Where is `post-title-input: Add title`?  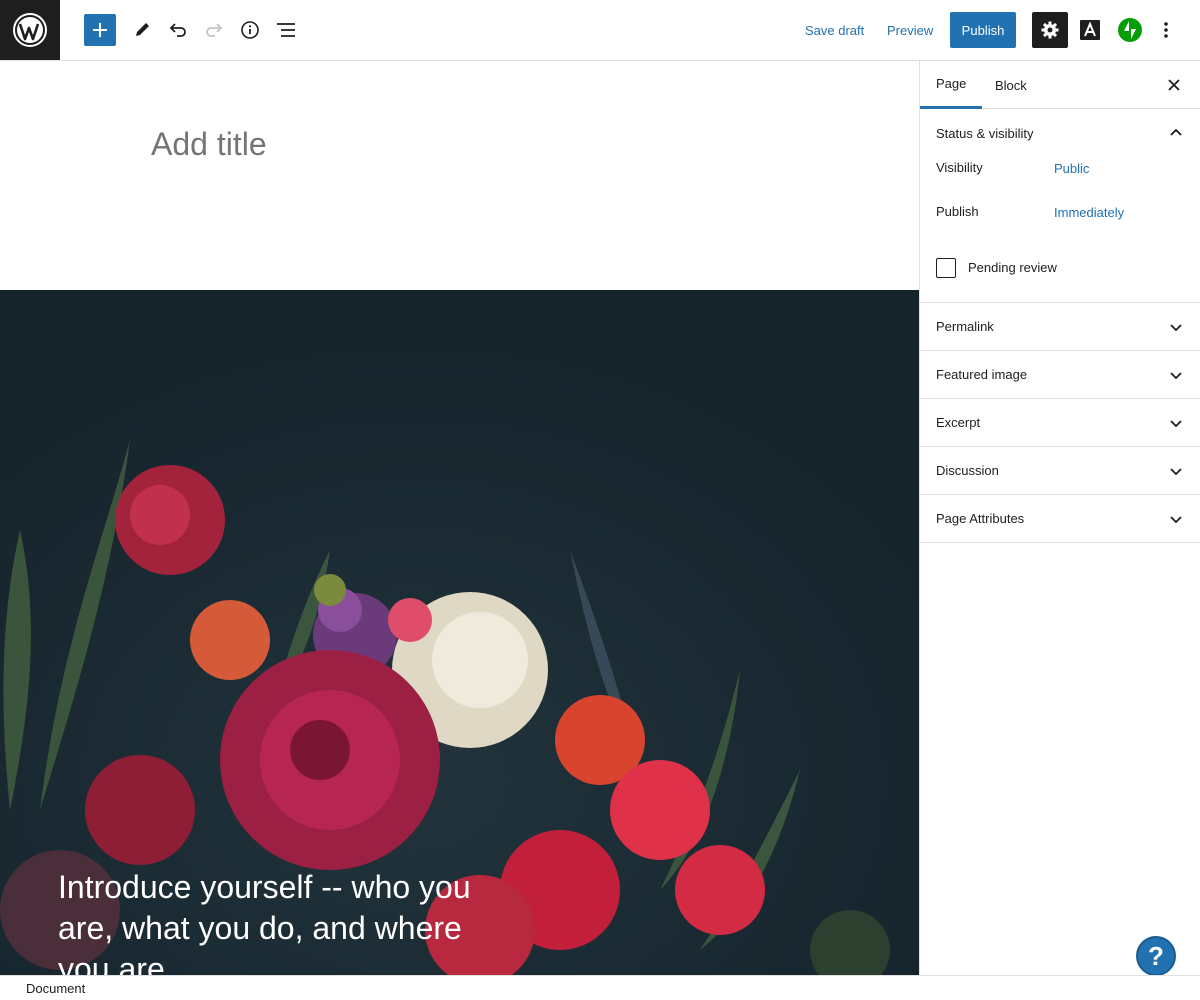
post-title-input: Add title is located at coordinates (209, 144).